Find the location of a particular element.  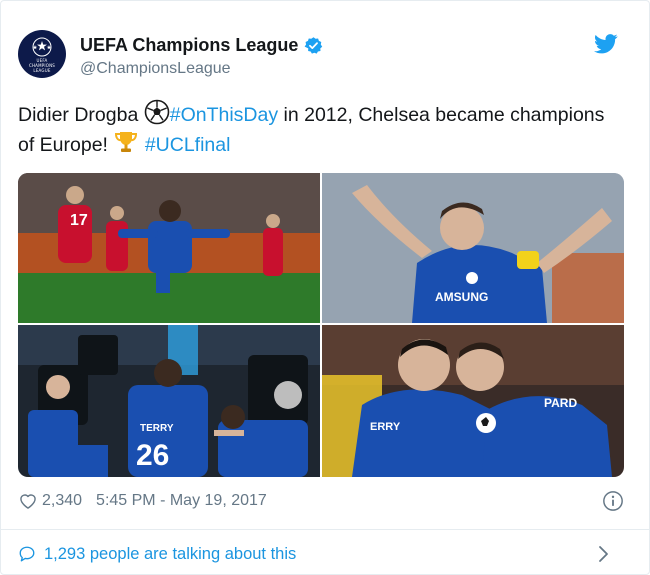

tweet-text-part1: Didier Drogba is located at coordinates (81, 115).